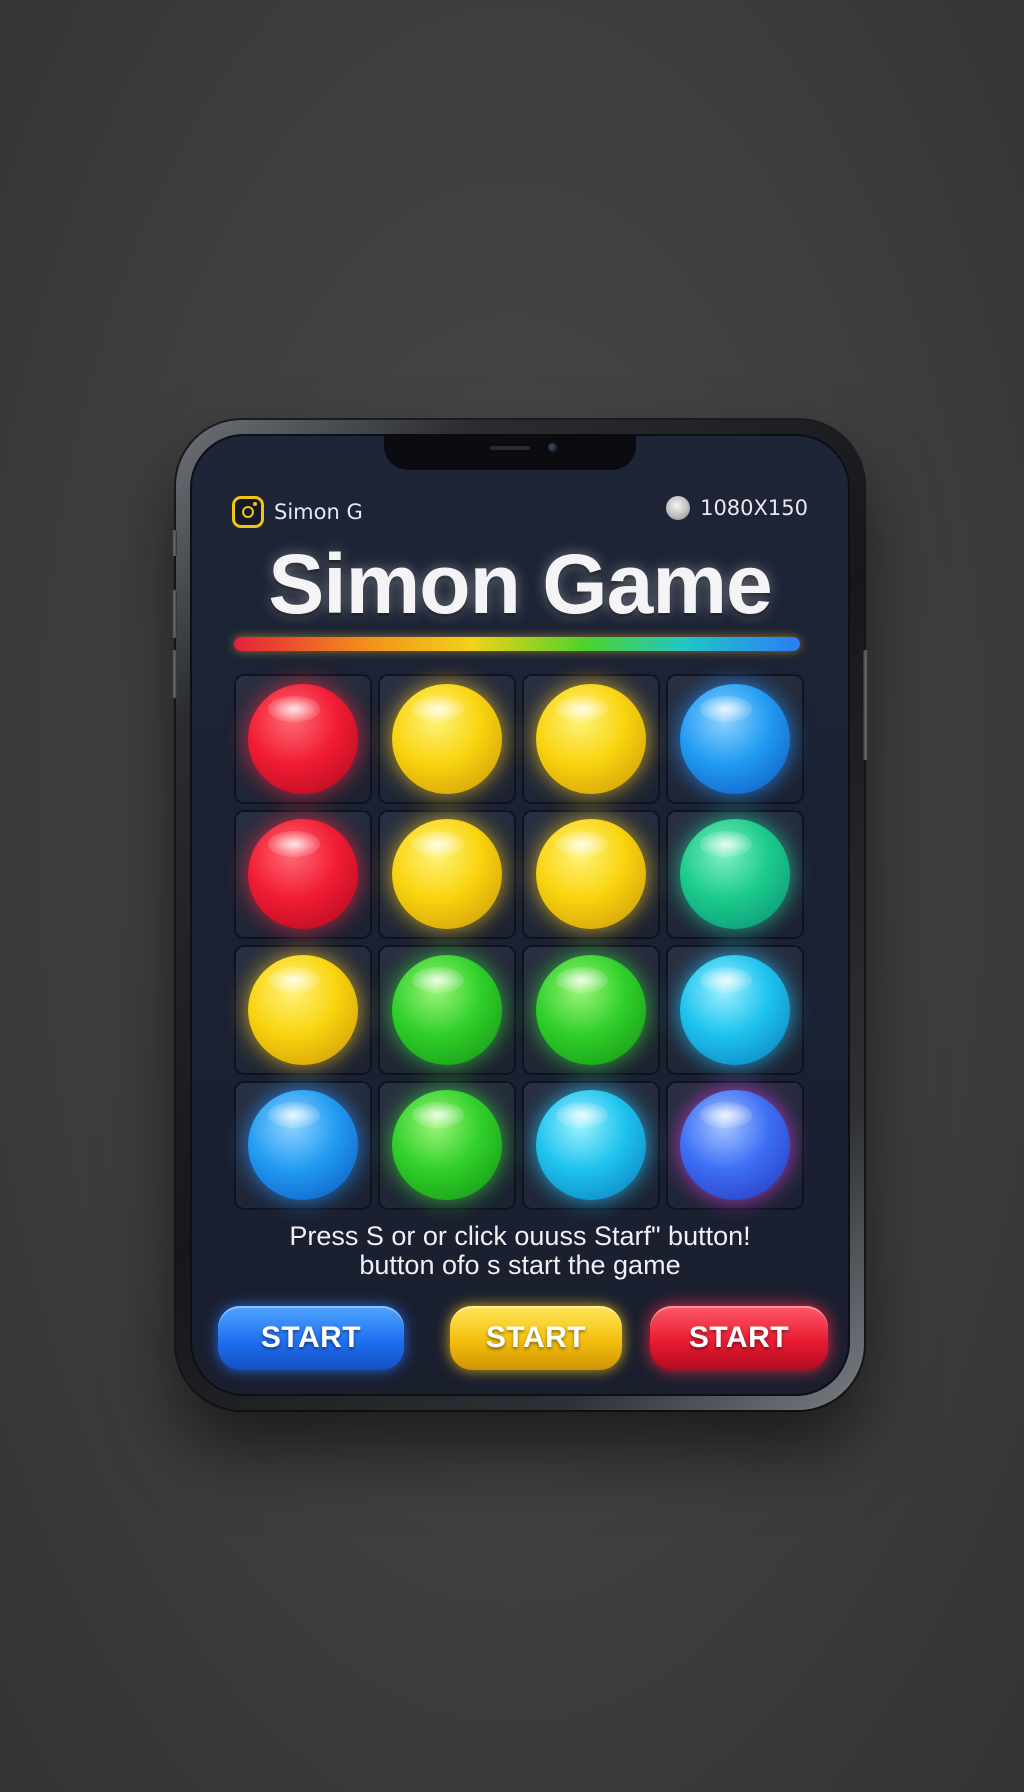  I want to click on progress-fill, so click(517, 644).